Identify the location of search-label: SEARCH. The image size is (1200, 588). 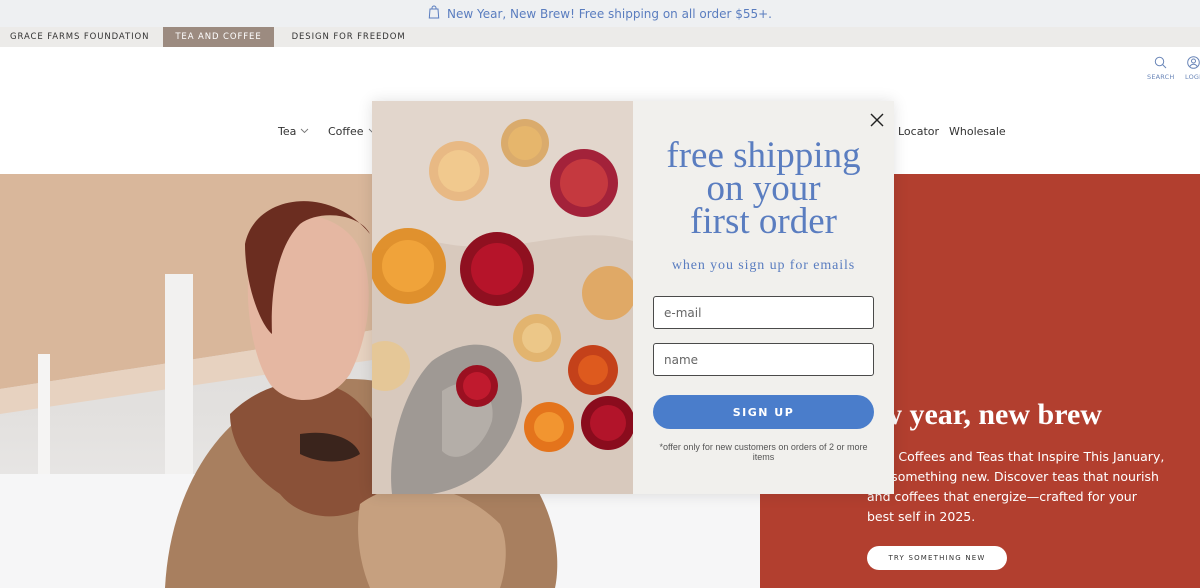
(1161, 77).